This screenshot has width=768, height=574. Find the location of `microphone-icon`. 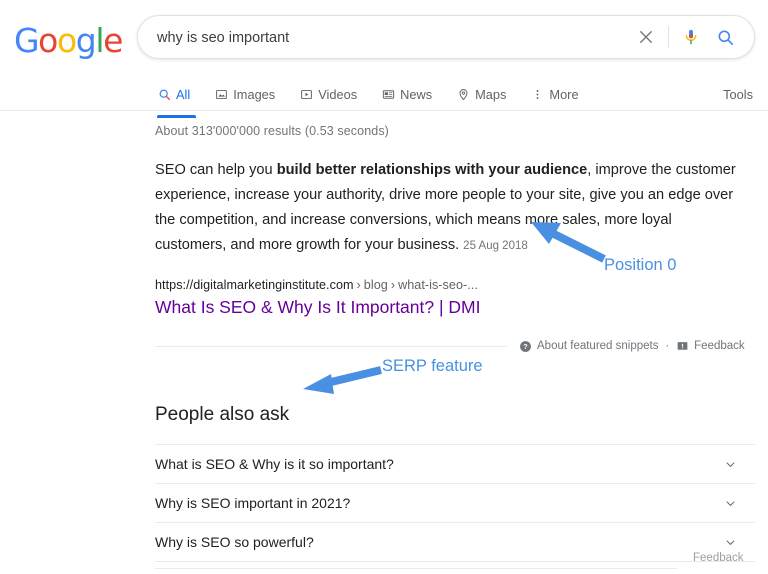

microphone-icon is located at coordinates (691, 37).